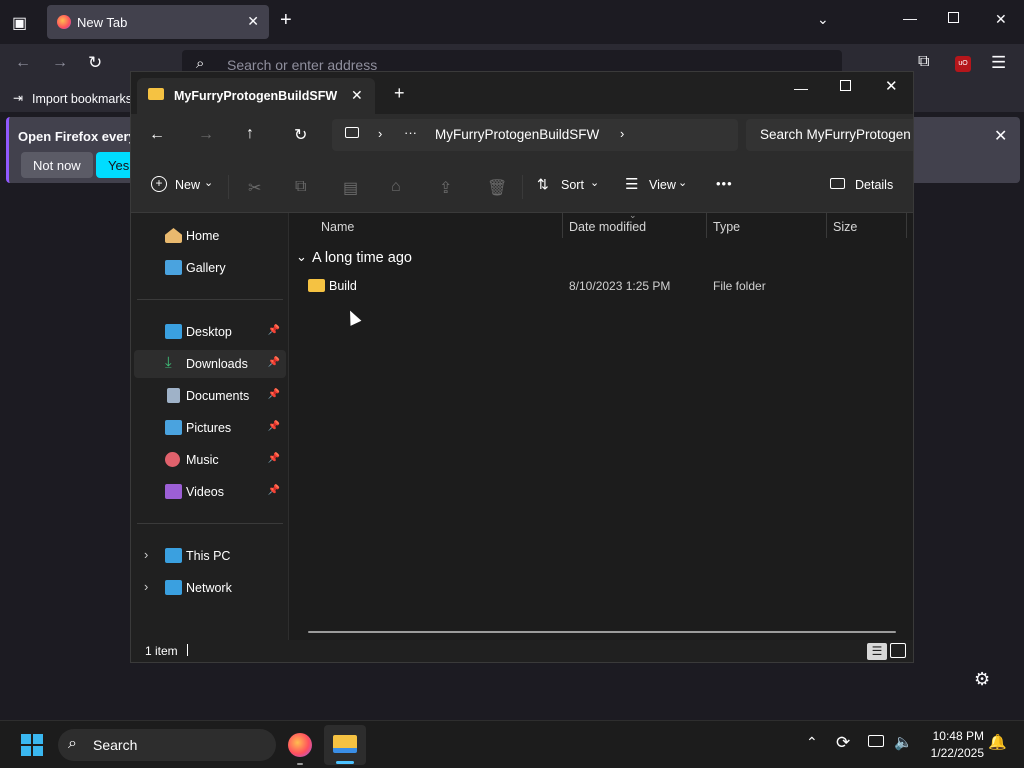  I want to click on downloads-icon: ⤓, so click(168, 362).